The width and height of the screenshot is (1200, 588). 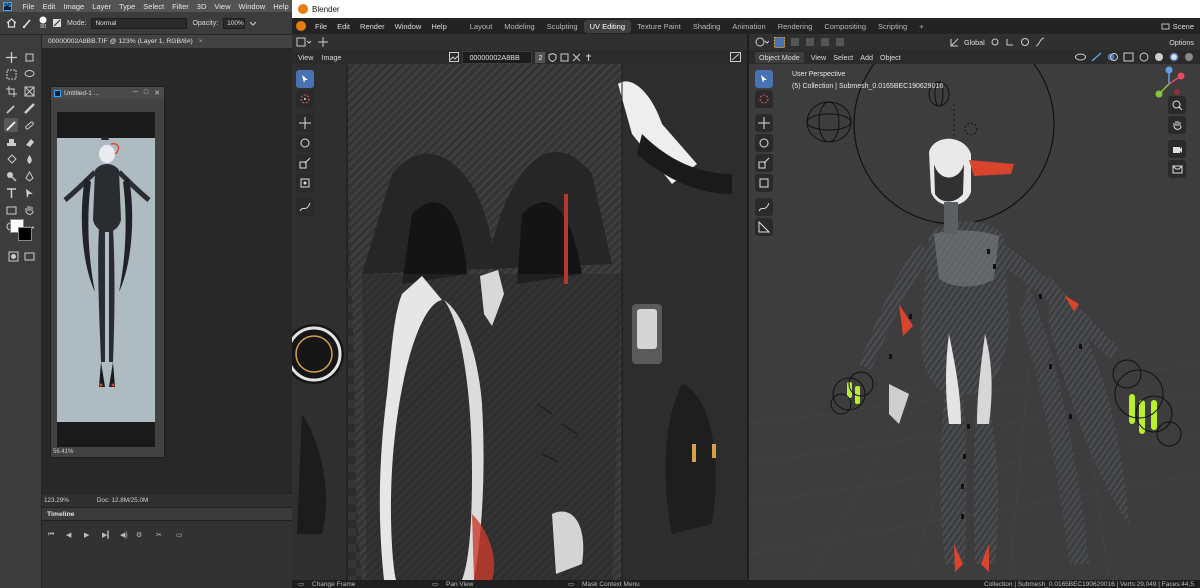 I want to click on ps-menu-filter: Filter, so click(x=180, y=6).